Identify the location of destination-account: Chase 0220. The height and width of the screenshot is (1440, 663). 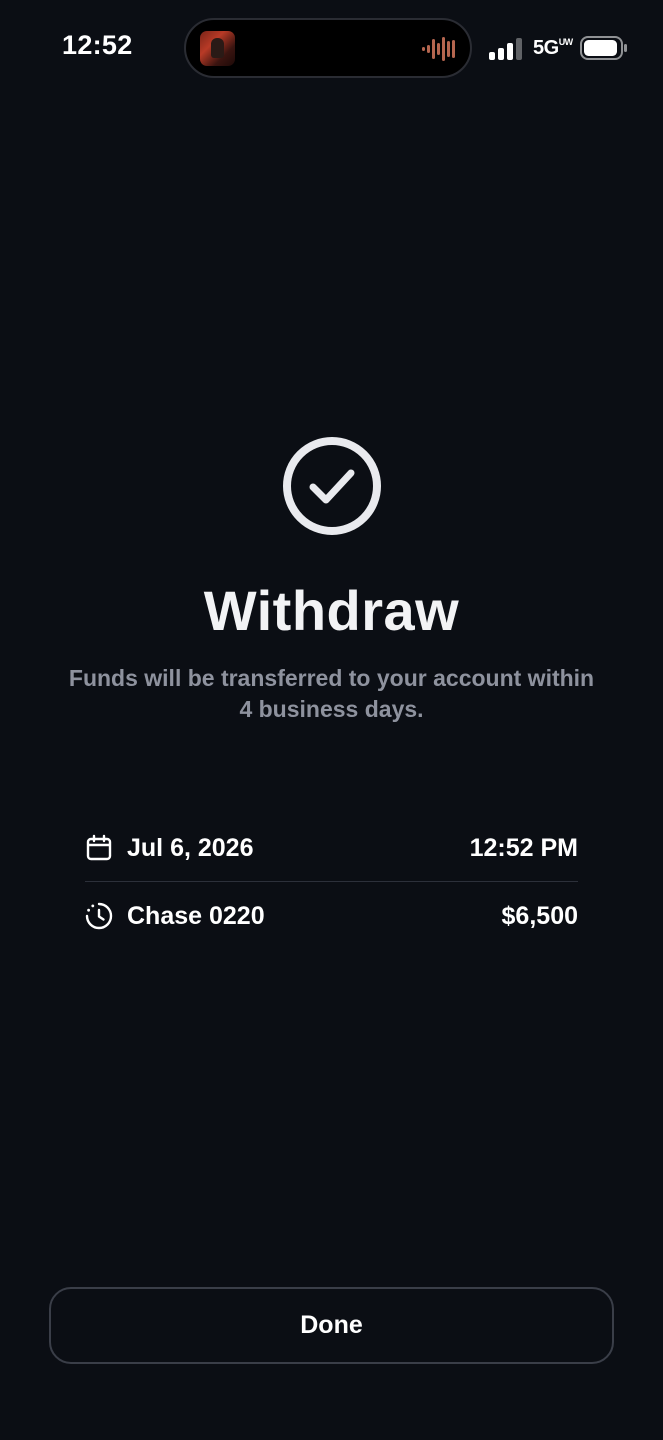
(196, 915).